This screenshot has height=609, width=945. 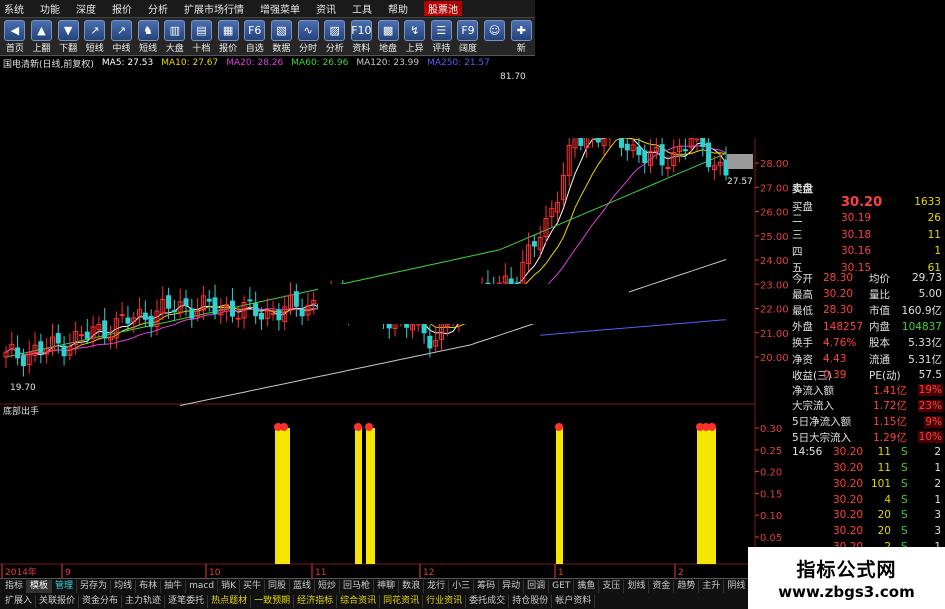 What do you see at coordinates (64, 351) in the screenshot?
I see `candle-down` at bounding box center [64, 351].